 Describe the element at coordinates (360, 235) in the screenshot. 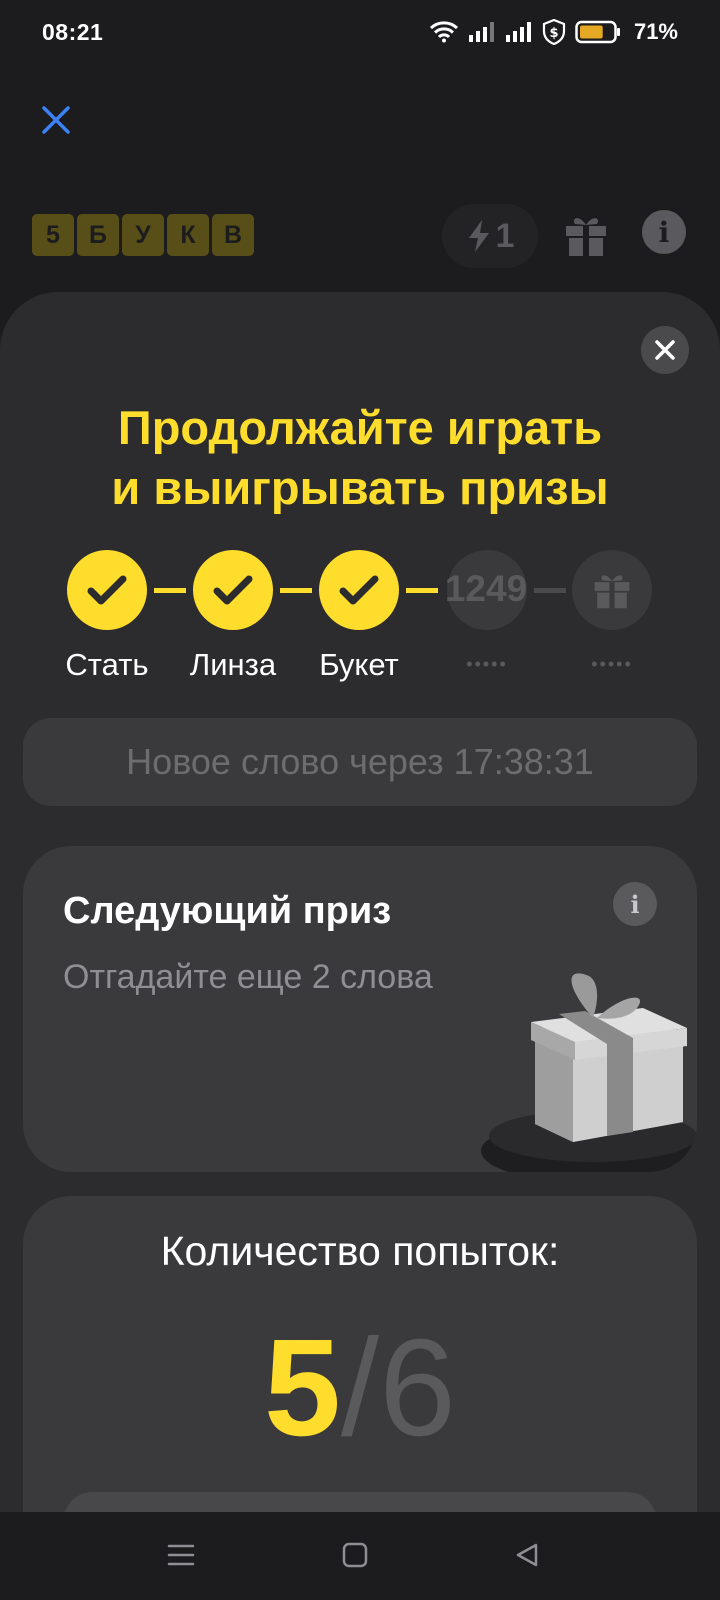

I see `game-header: 5 Б У К В 1 i` at that location.